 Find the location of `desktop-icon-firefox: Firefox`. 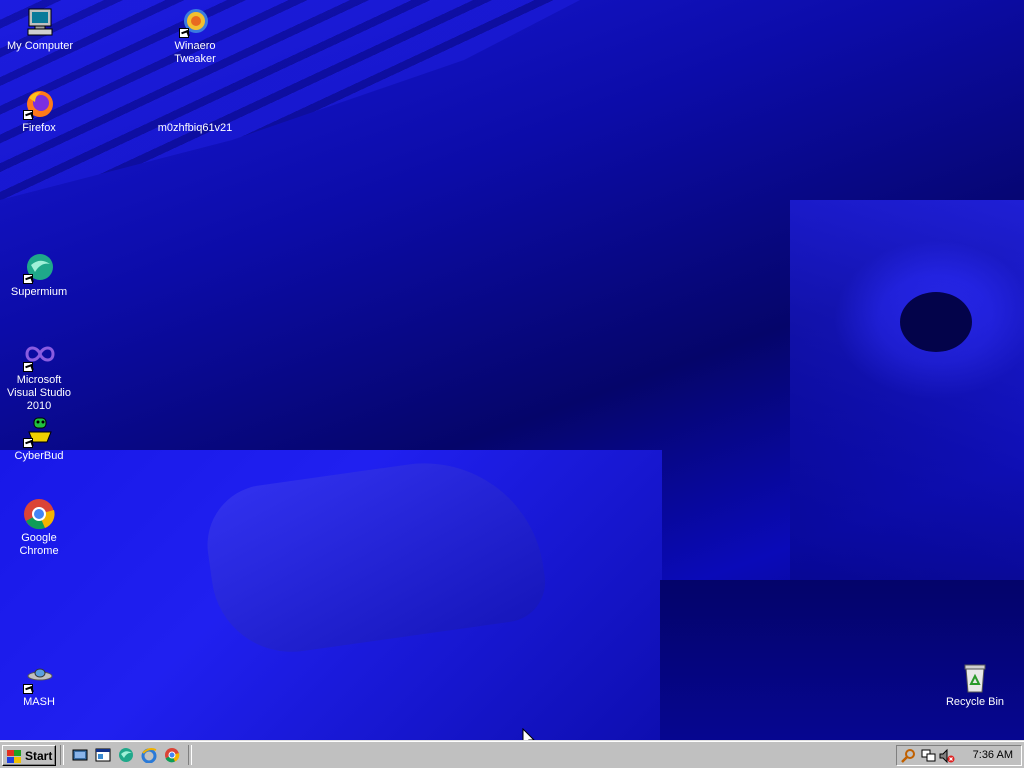

desktop-icon-firefox: Firefox is located at coordinates (39, 111).